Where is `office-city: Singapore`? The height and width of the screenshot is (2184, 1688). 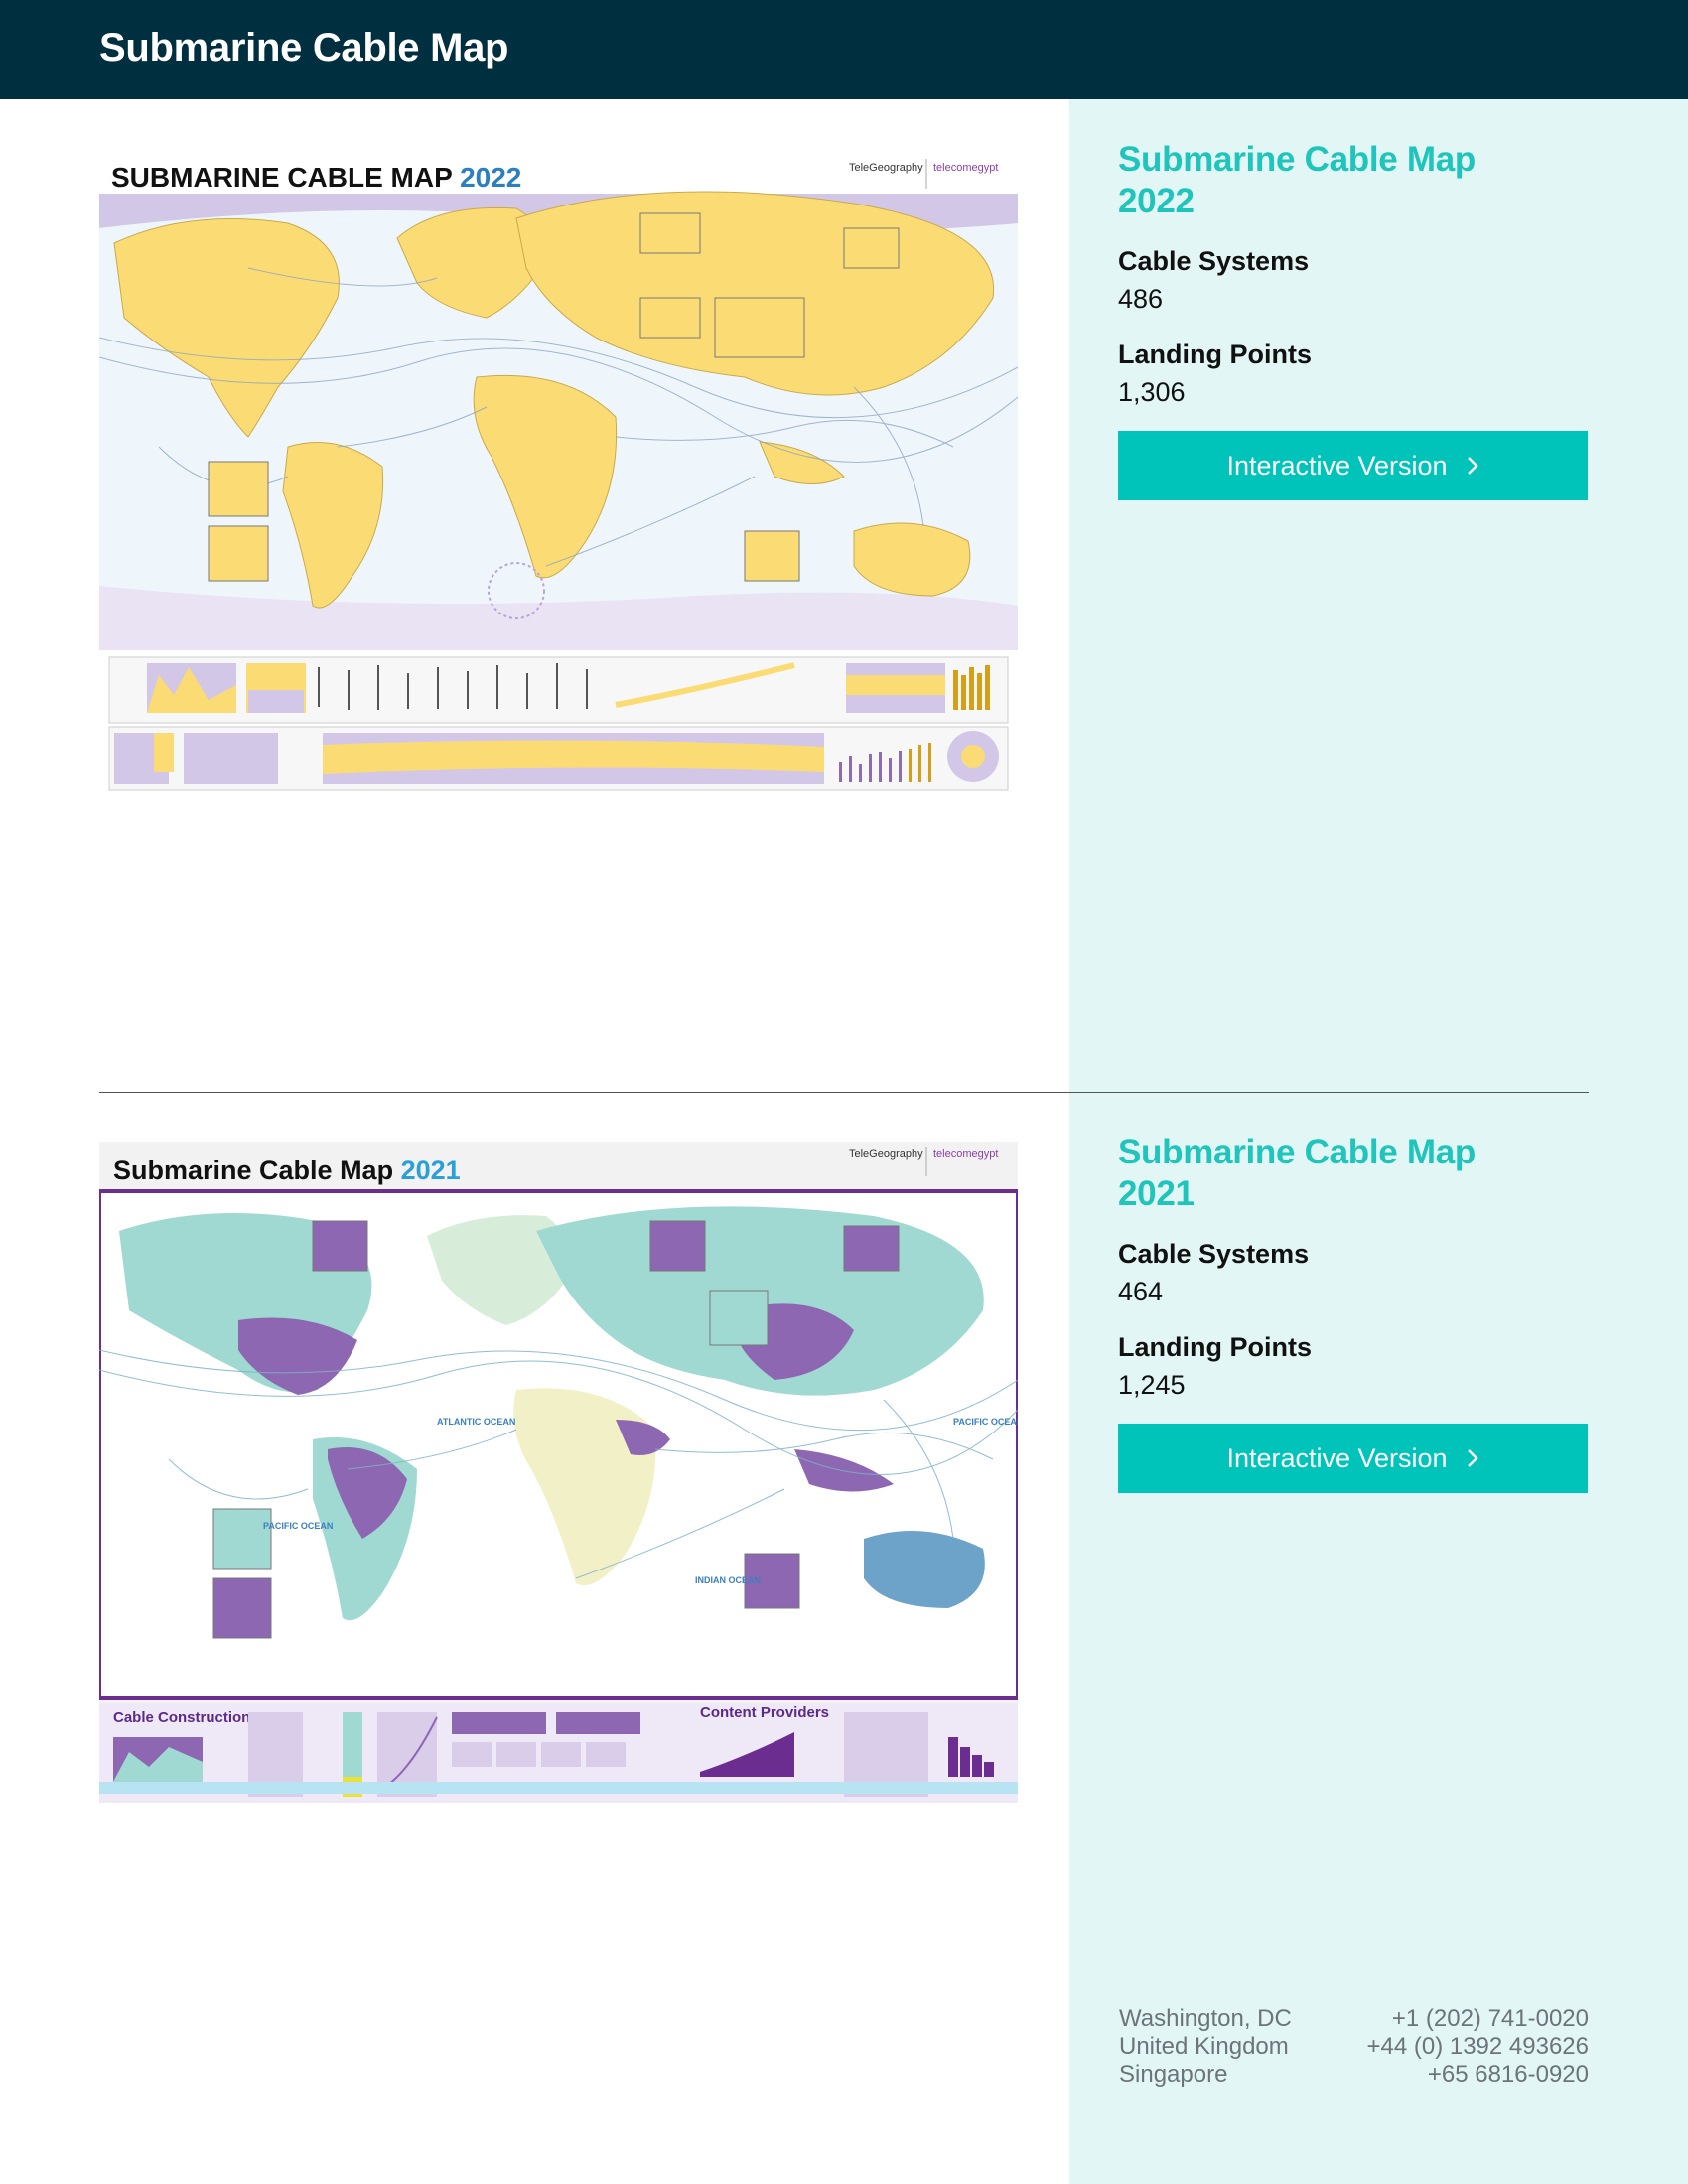 office-city: Singapore is located at coordinates (1173, 2074).